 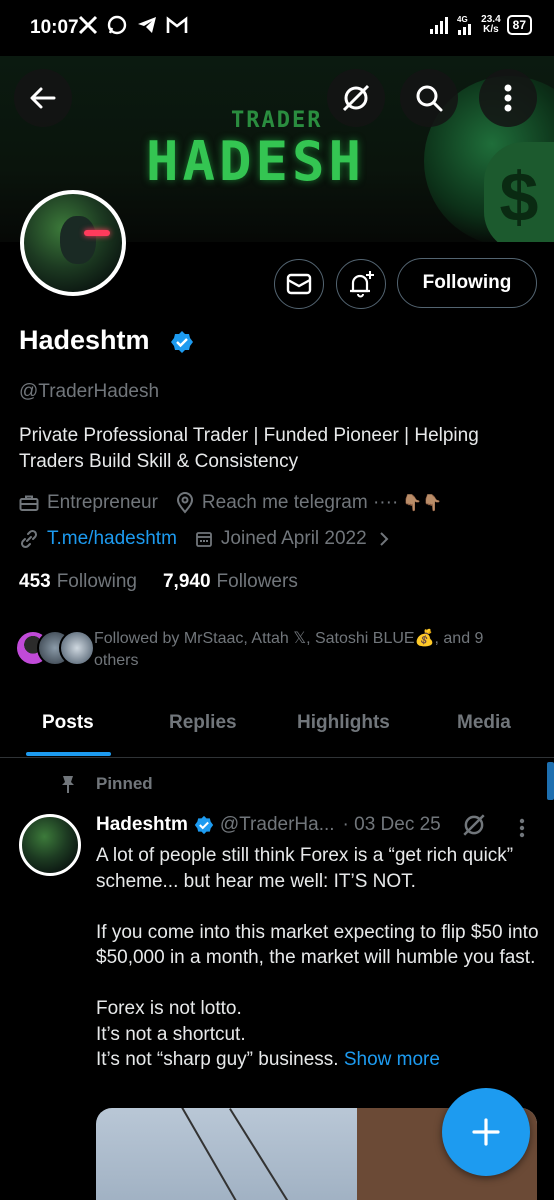 I want to click on tab-media: Media, so click(x=484, y=723).